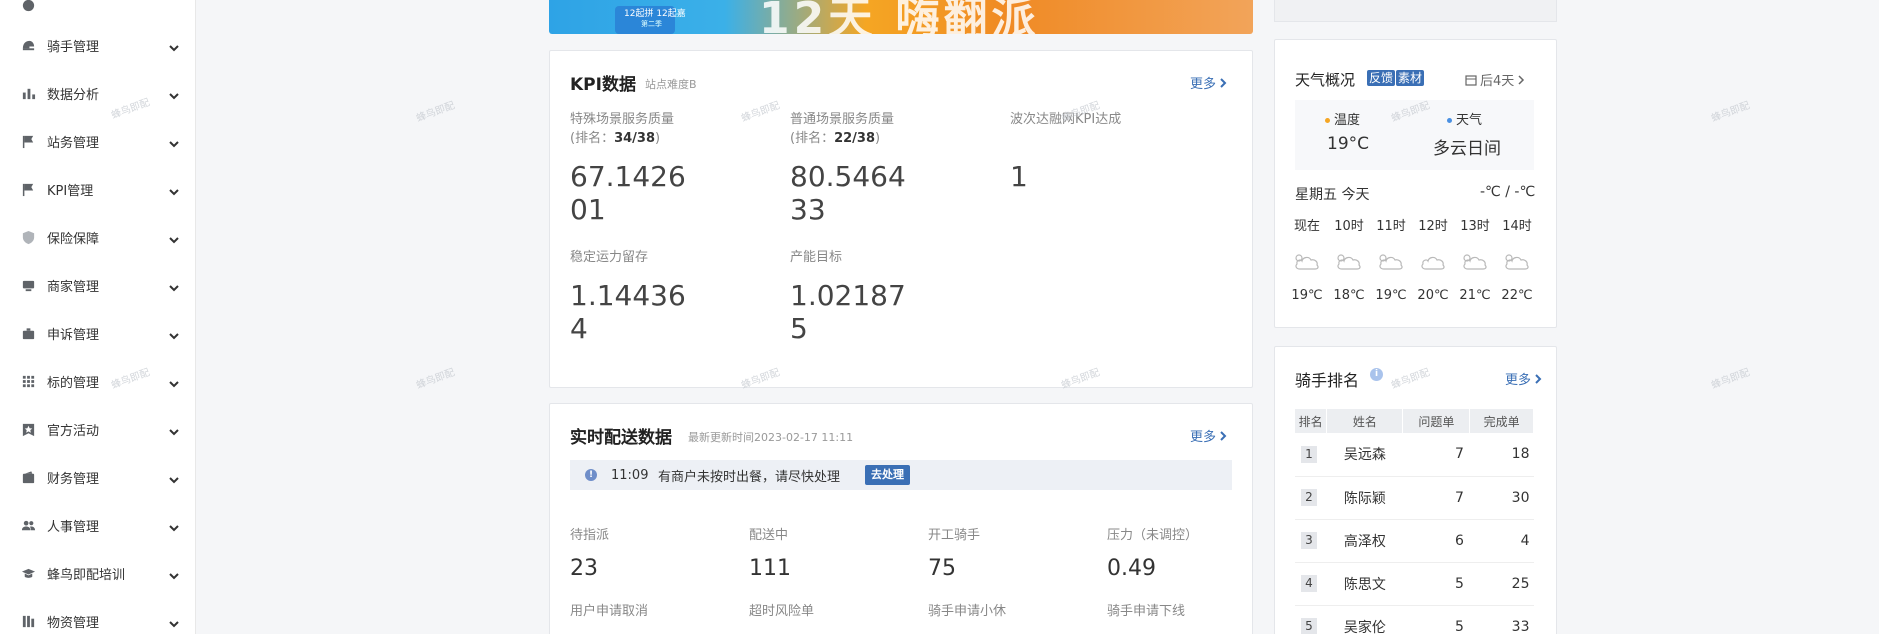 The height and width of the screenshot is (634, 1879). What do you see at coordinates (73, 527) in the screenshot?
I see `sidebar-item-label: 人事管理` at bounding box center [73, 527].